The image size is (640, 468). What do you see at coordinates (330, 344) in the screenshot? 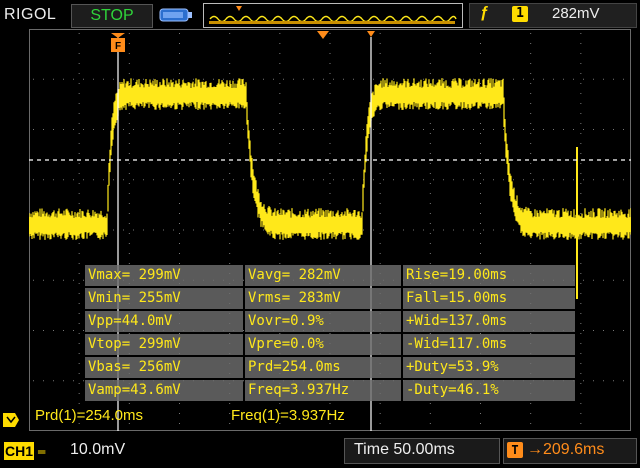
I see `measurement-row: Vtop= 299mV Vpre=0.0% -Wid=117.0ms` at bounding box center [330, 344].